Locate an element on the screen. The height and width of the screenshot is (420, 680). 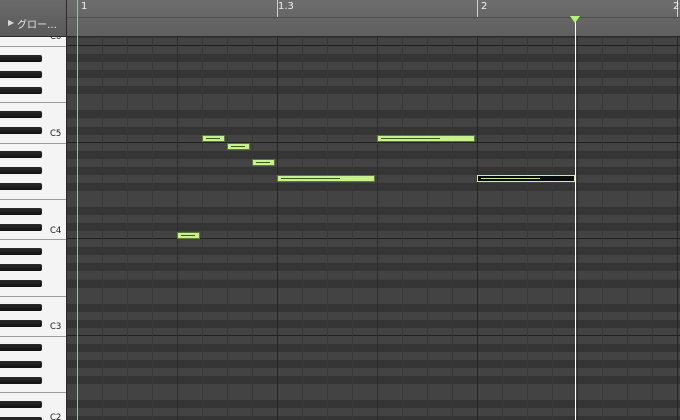
midi-note-selected is located at coordinates (526, 179).